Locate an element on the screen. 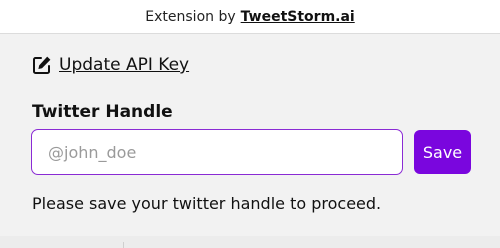  update-api-key-label: Update API Key is located at coordinates (124, 65).